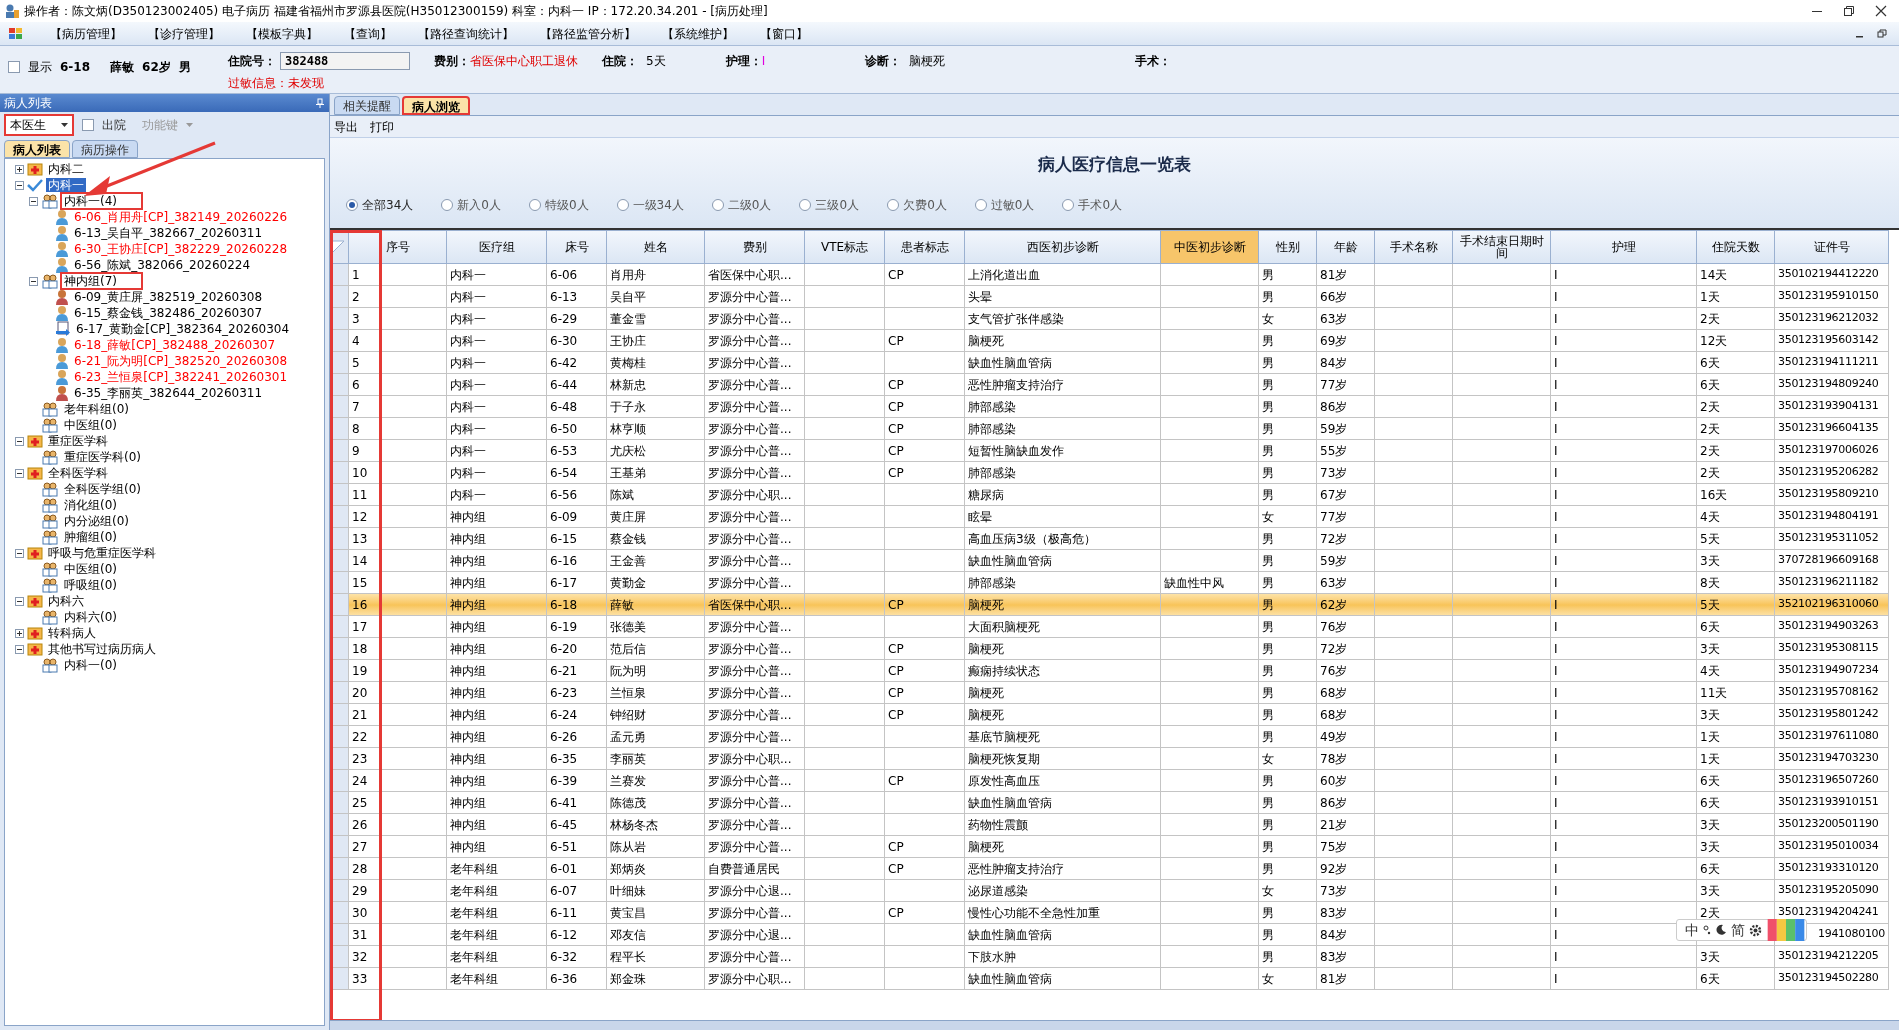 This screenshot has width=1899, height=1030. Describe the element at coordinates (1109, 802) in the screenshot. I see `table-row: 25 神内组 6-41 陈德茂 罗源分中心普... 缺血性脑血管病 男 86岁 I 6天 350123193910151` at that location.